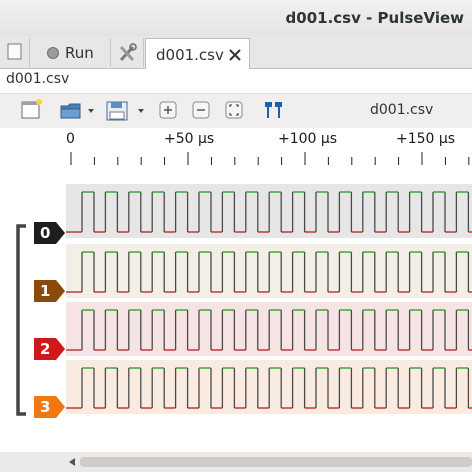  I want to click on save-icon, so click(125, 110).